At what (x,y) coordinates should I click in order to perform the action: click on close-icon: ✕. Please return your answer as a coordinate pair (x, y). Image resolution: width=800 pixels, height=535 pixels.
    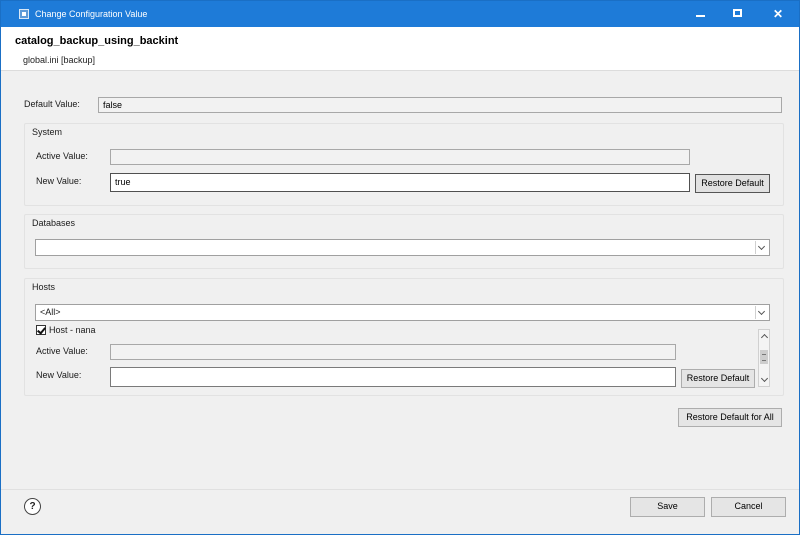
    Looking at the image, I should click on (778, 14).